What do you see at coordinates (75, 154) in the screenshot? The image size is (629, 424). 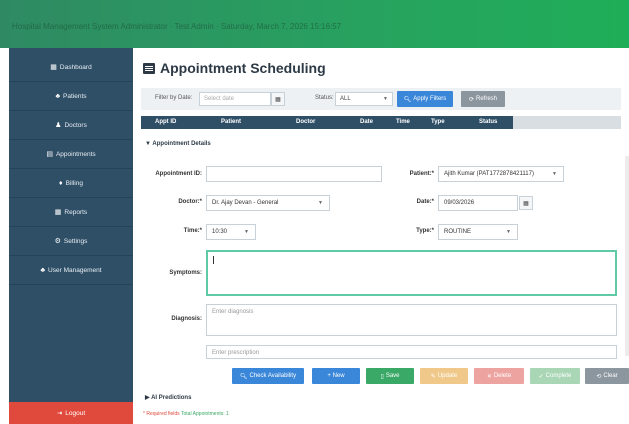 I see `sidebar-item-label: Appointments` at bounding box center [75, 154].